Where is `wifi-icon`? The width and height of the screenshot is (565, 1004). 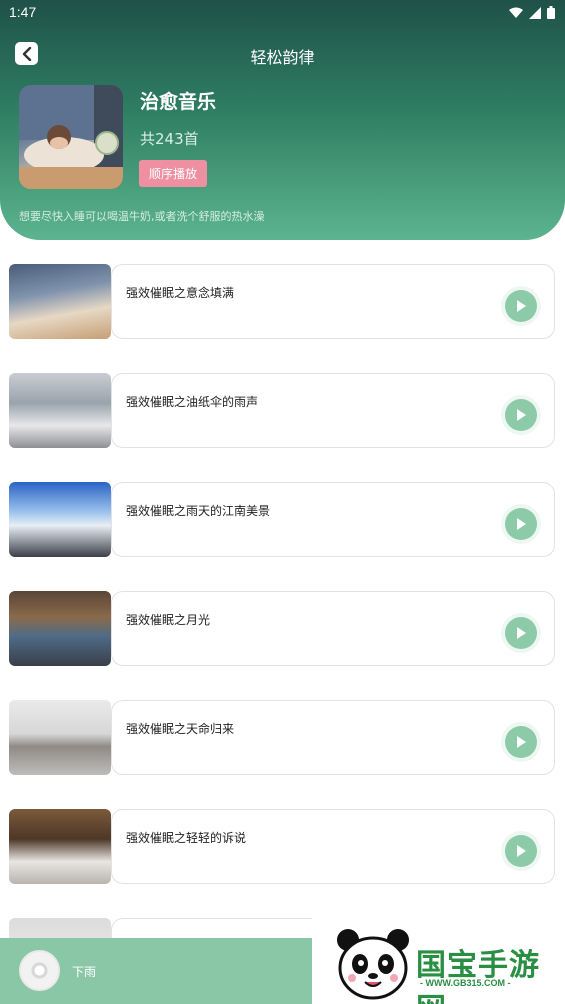 wifi-icon is located at coordinates (516, 13).